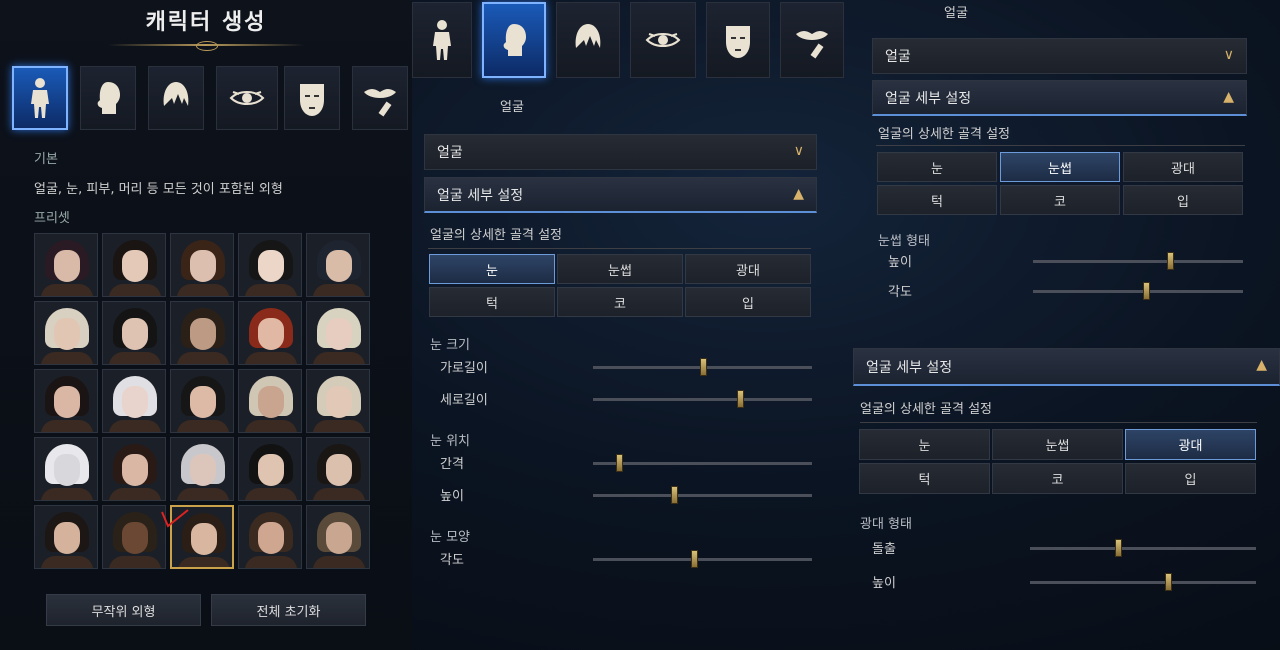 Image resolution: width=1280 pixels, height=650 pixels. What do you see at coordinates (928, 98) in the screenshot?
I see `face-detail-header-label: 얼굴 세부 설정` at bounding box center [928, 98].